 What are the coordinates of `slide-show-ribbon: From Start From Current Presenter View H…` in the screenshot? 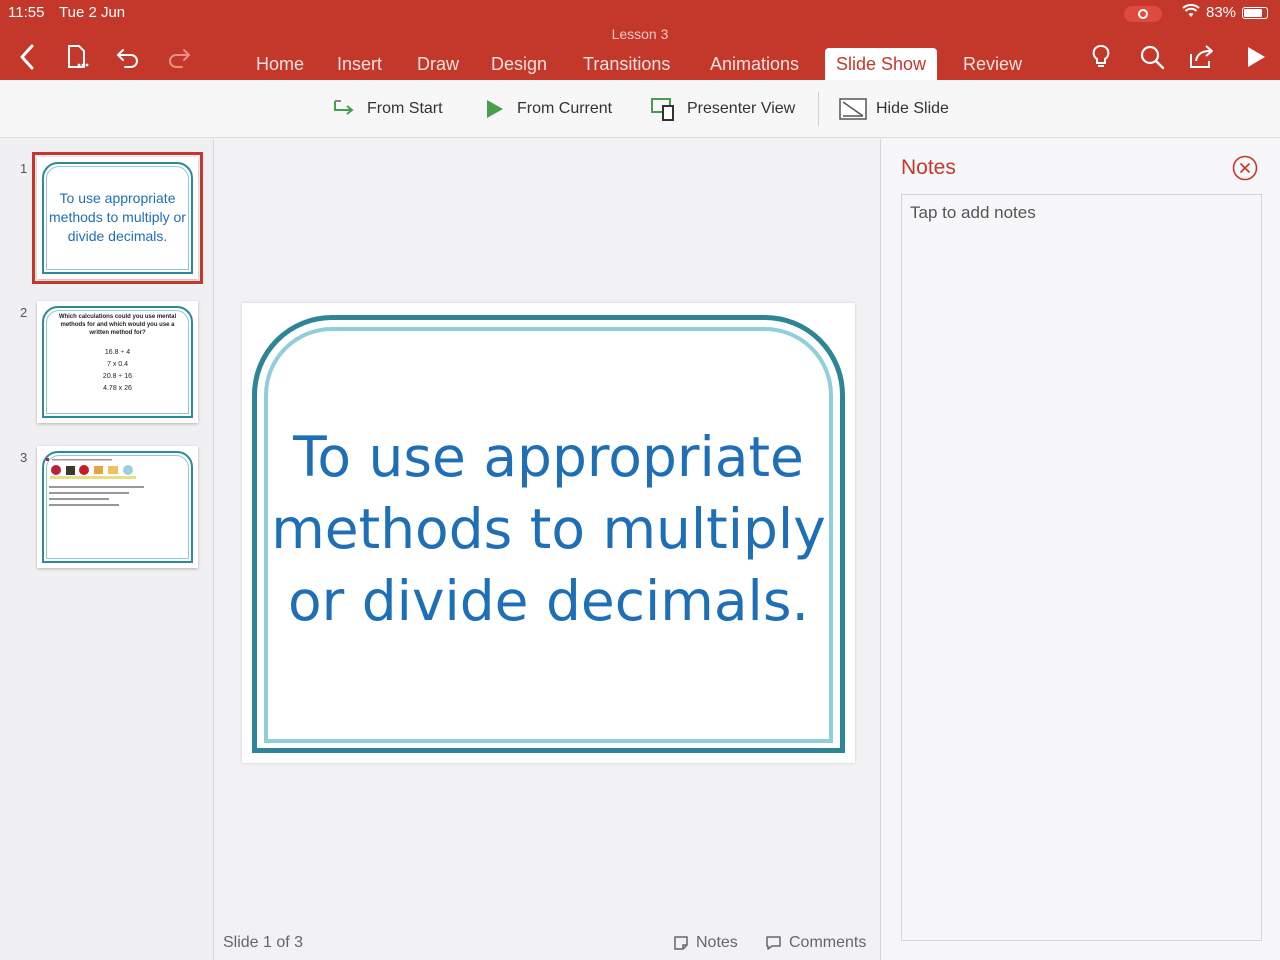 It's located at (640, 109).